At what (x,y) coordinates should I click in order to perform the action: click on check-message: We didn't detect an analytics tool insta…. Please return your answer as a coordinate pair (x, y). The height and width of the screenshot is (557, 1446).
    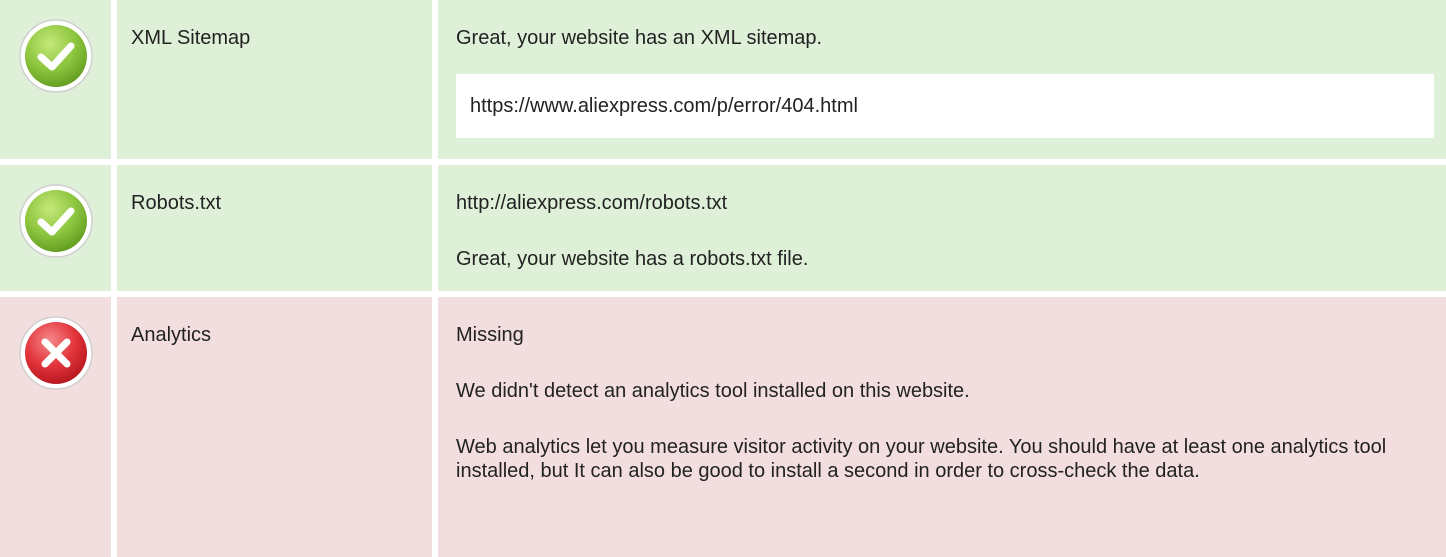
    Looking at the image, I should click on (713, 391).